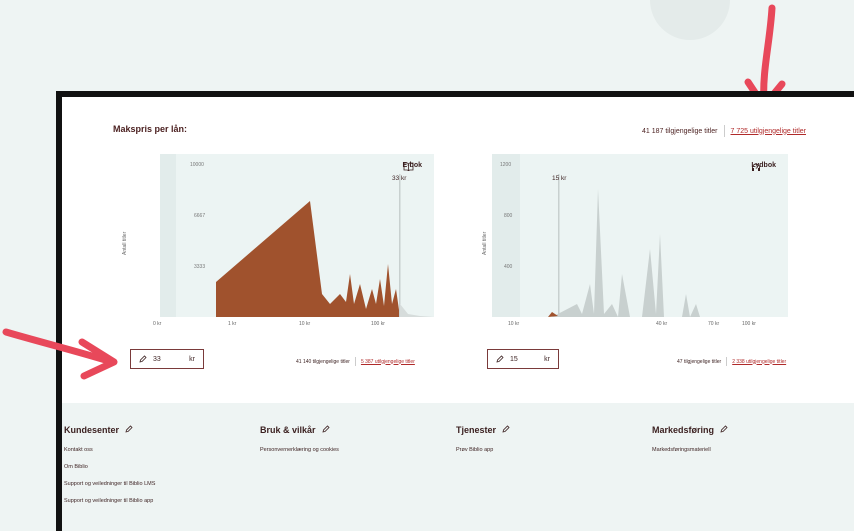 The height and width of the screenshot is (531, 854). I want to click on audio-available: 47 tilgjengelige titler, so click(699, 361).